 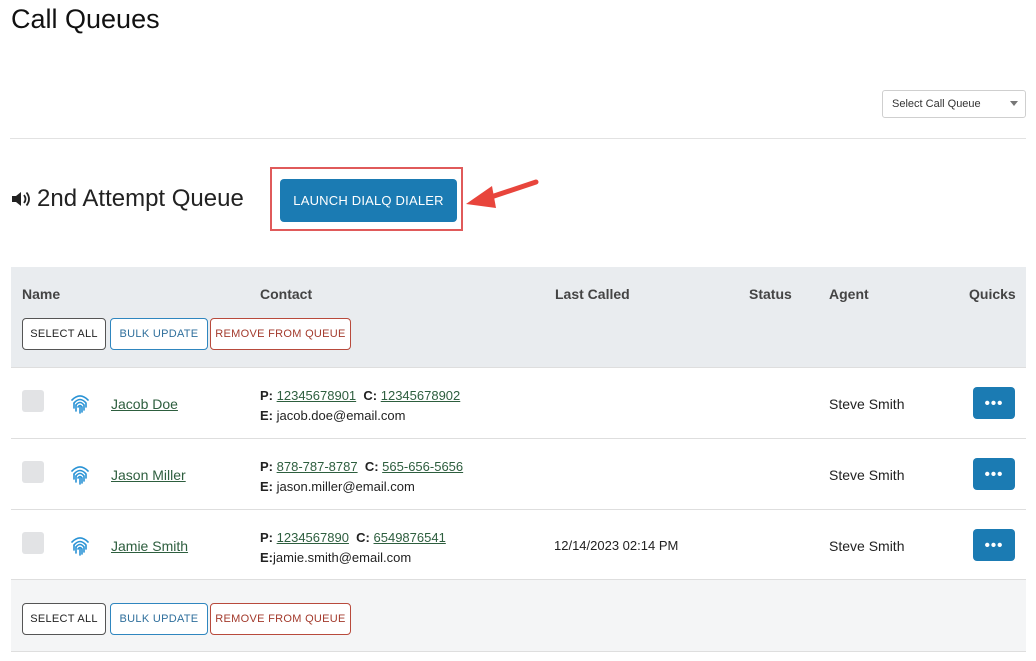 What do you see at coordinates (317, 466) in the screenshot?
I see `phone-link: 878-787-8787` at bounding box center [317, 466].